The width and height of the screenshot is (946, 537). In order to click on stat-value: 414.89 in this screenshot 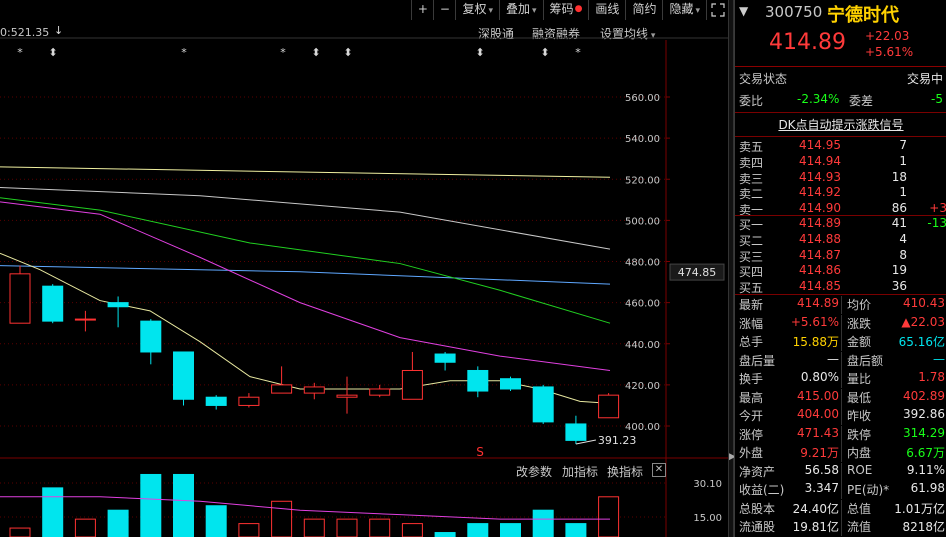, I will do `click(818, 303)`.